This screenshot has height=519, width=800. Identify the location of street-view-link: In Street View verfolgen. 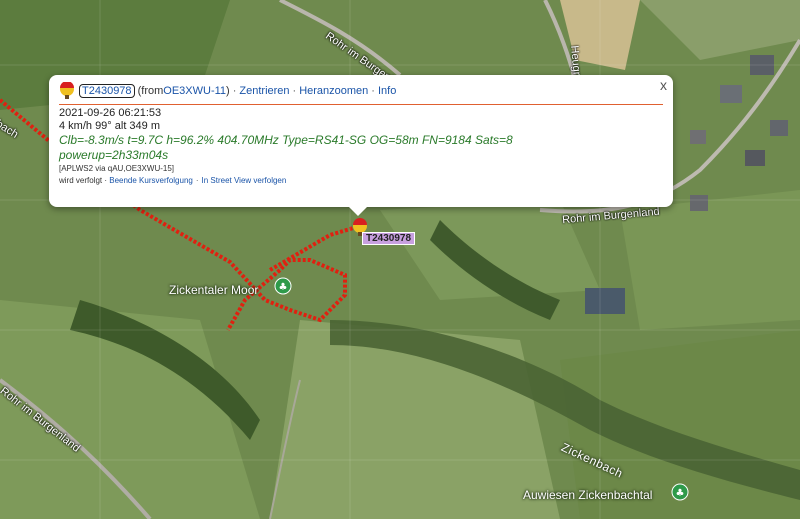
(244, 180).